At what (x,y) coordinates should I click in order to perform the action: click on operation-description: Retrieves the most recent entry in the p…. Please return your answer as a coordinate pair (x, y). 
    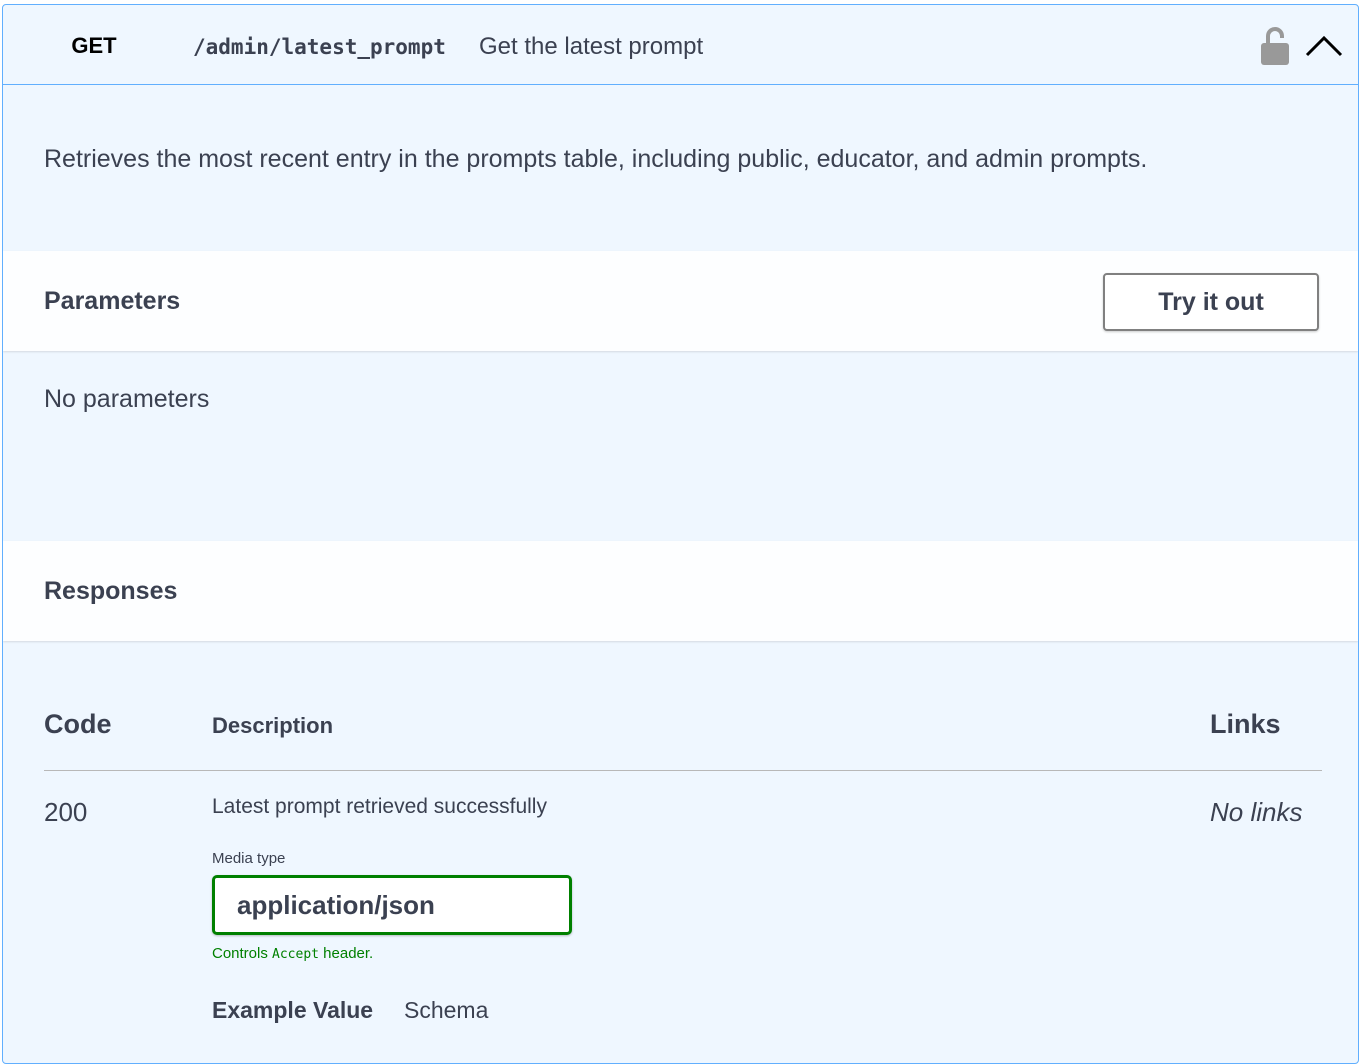
    Looking at the image, I should click on (596, 159).